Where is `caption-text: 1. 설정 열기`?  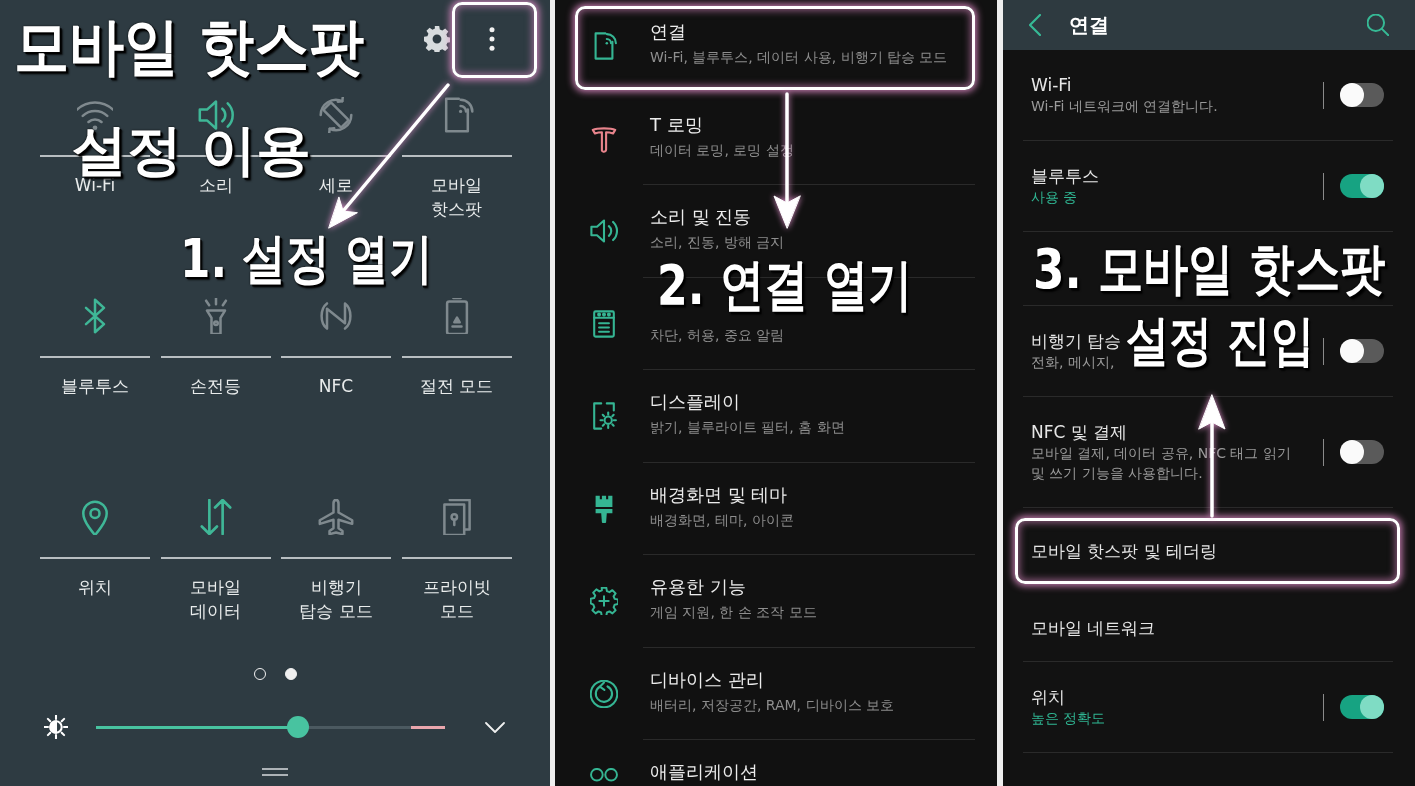 caption-text: 1. 설정 열기 is located at coordinates (307, 261).